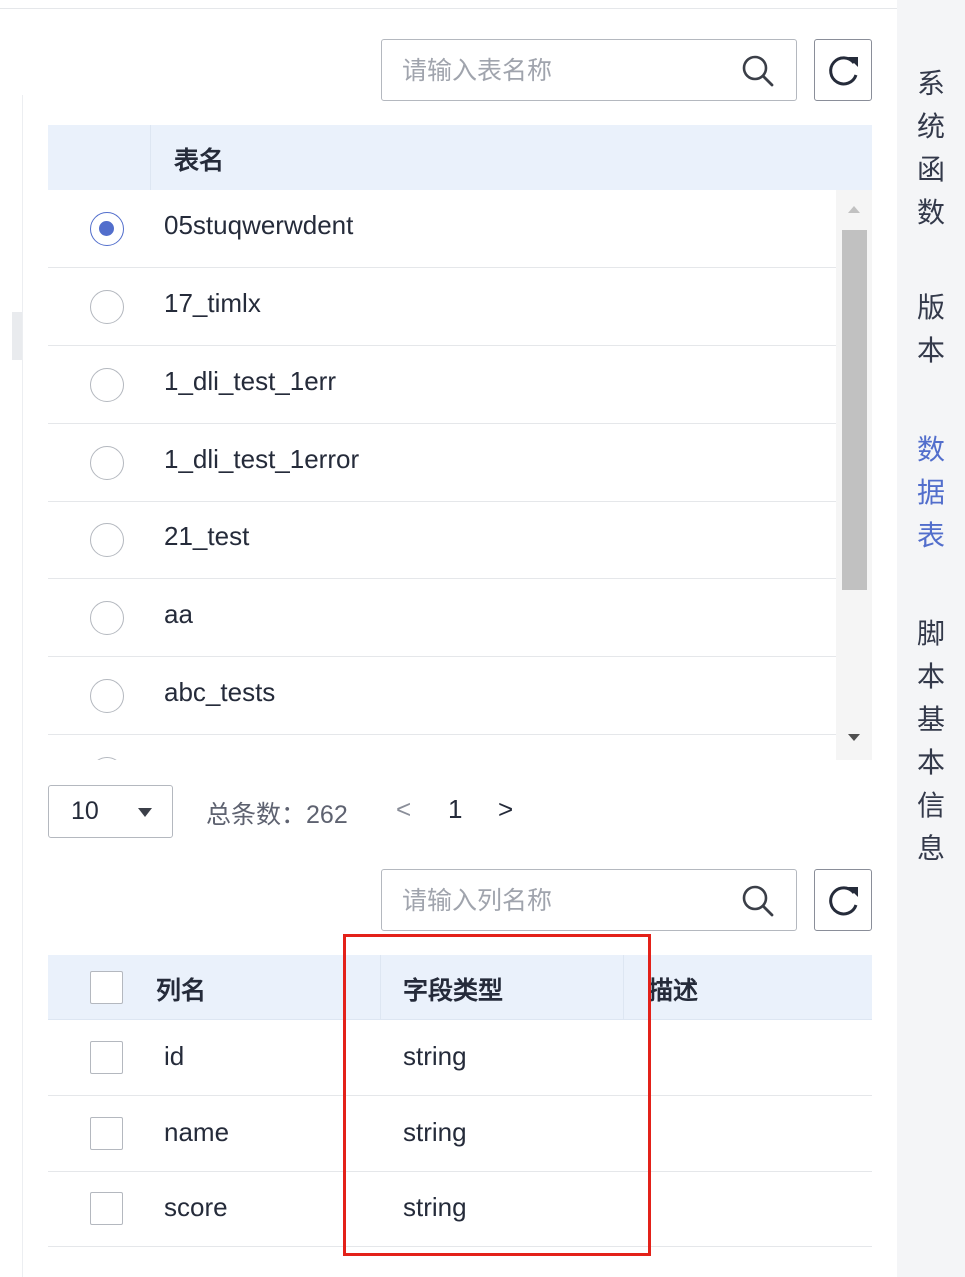 Image resolution: width=965 pixels, height=1277 pixels. I want to click on side-tab-char: 统, so click(930, 126).